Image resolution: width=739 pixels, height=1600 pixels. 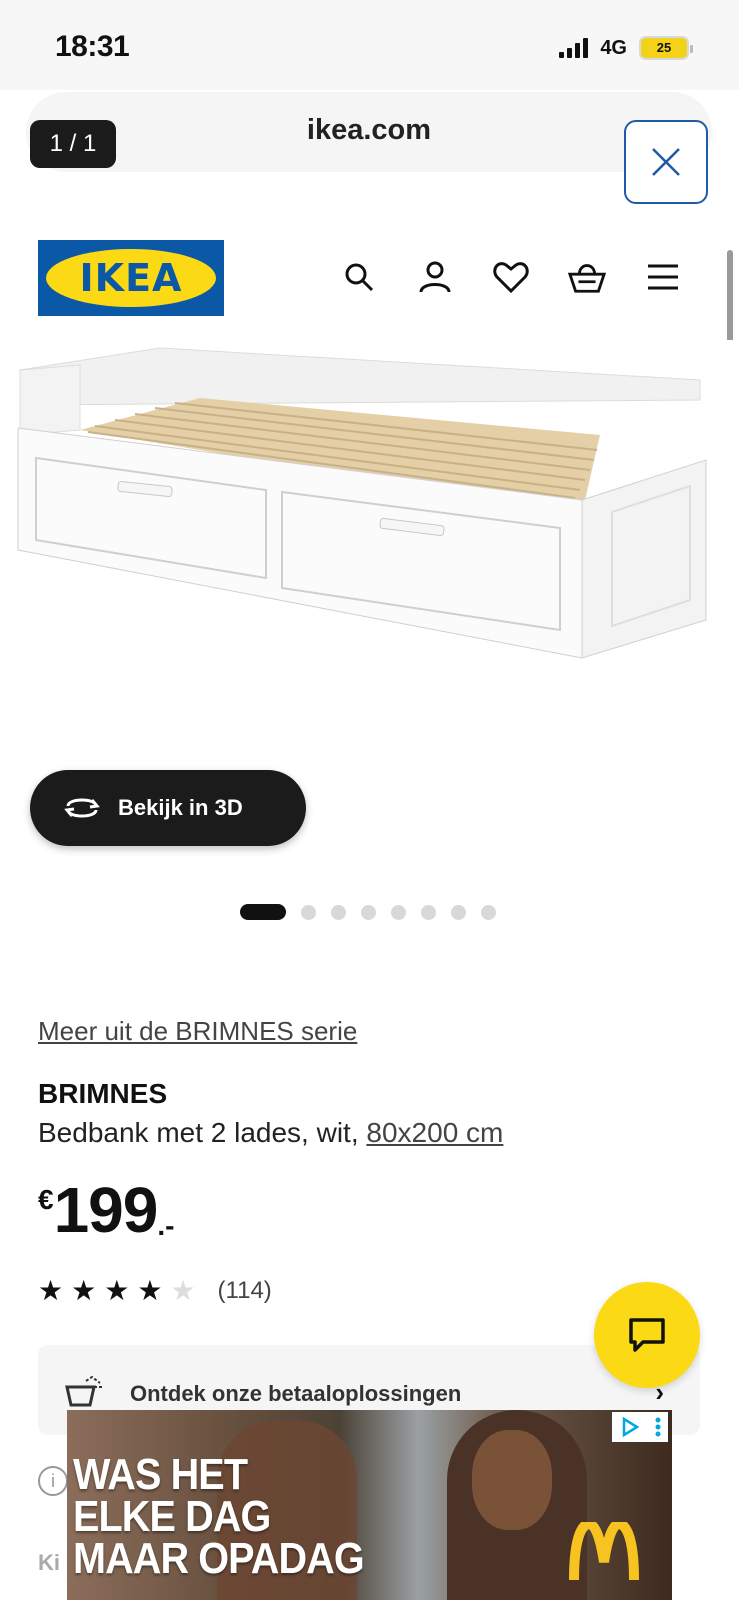 I want to click on chat-icon, so click(x=647, y=1335).